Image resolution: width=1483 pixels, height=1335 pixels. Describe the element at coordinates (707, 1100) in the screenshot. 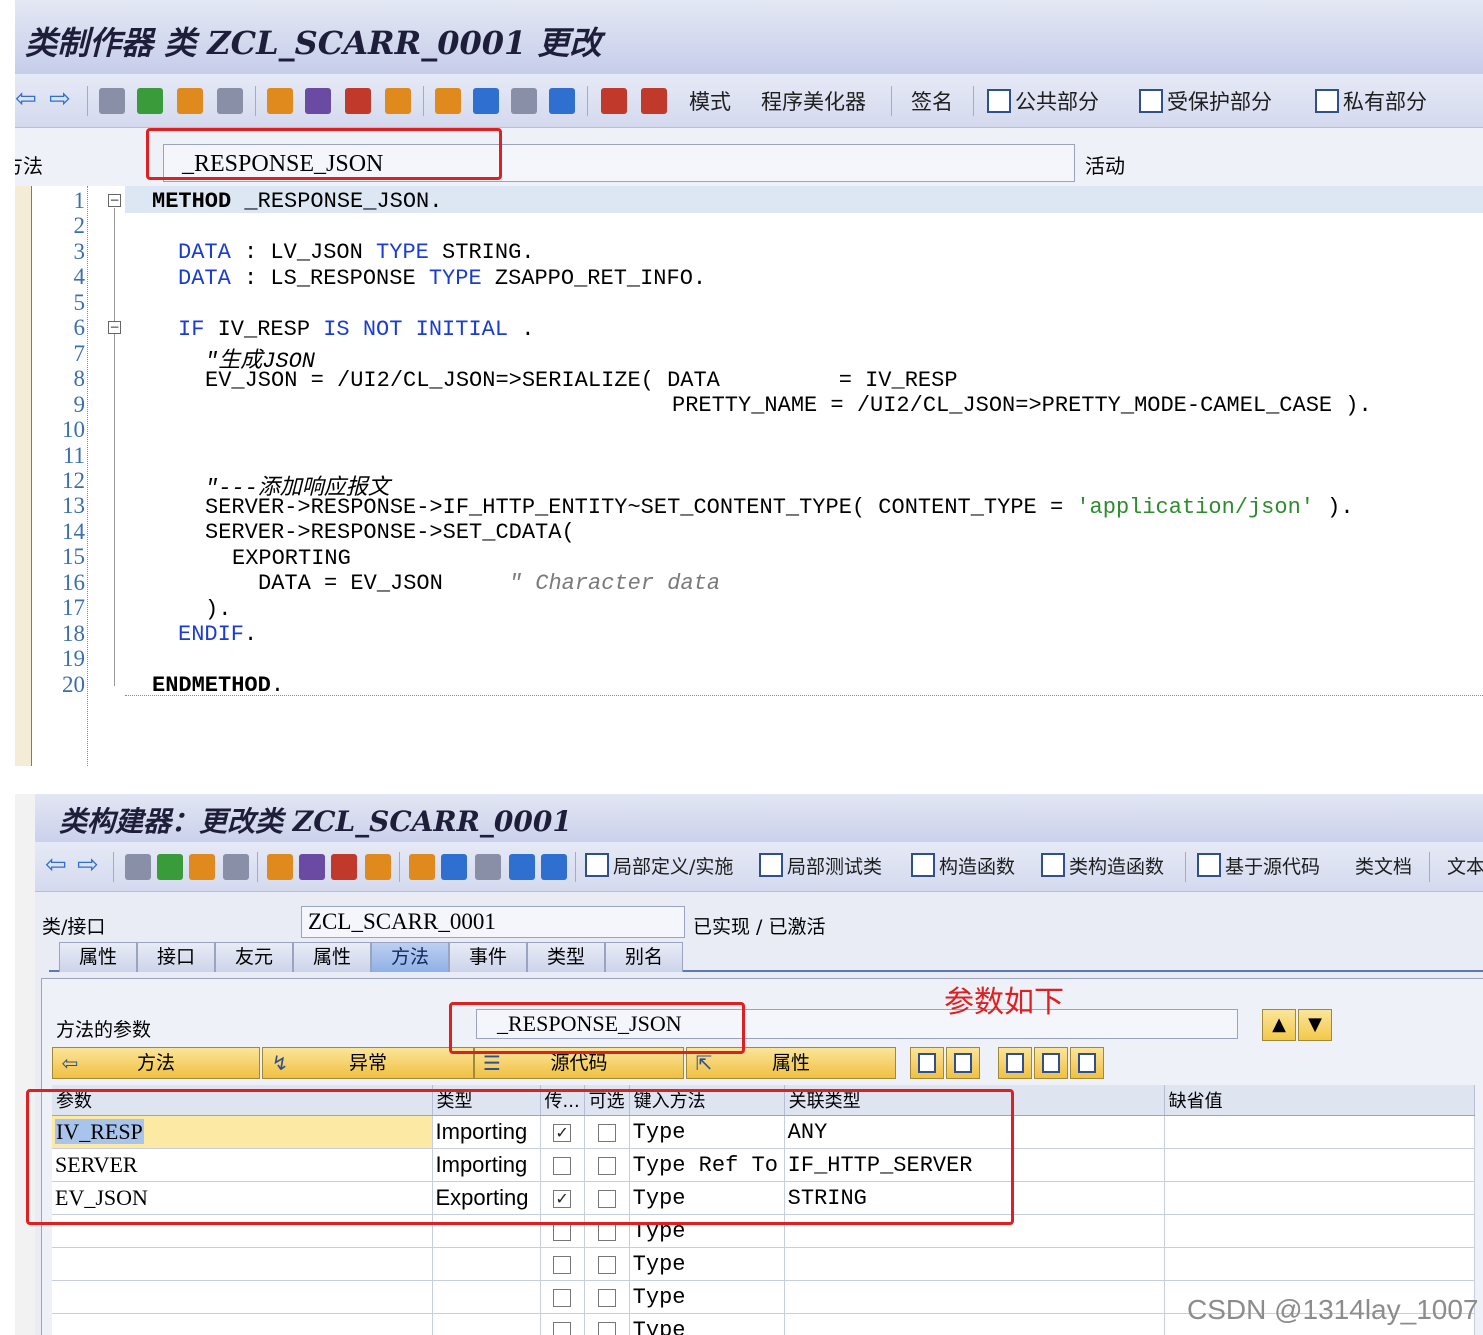

I see `col-typing-method: 键入方法` at that location.